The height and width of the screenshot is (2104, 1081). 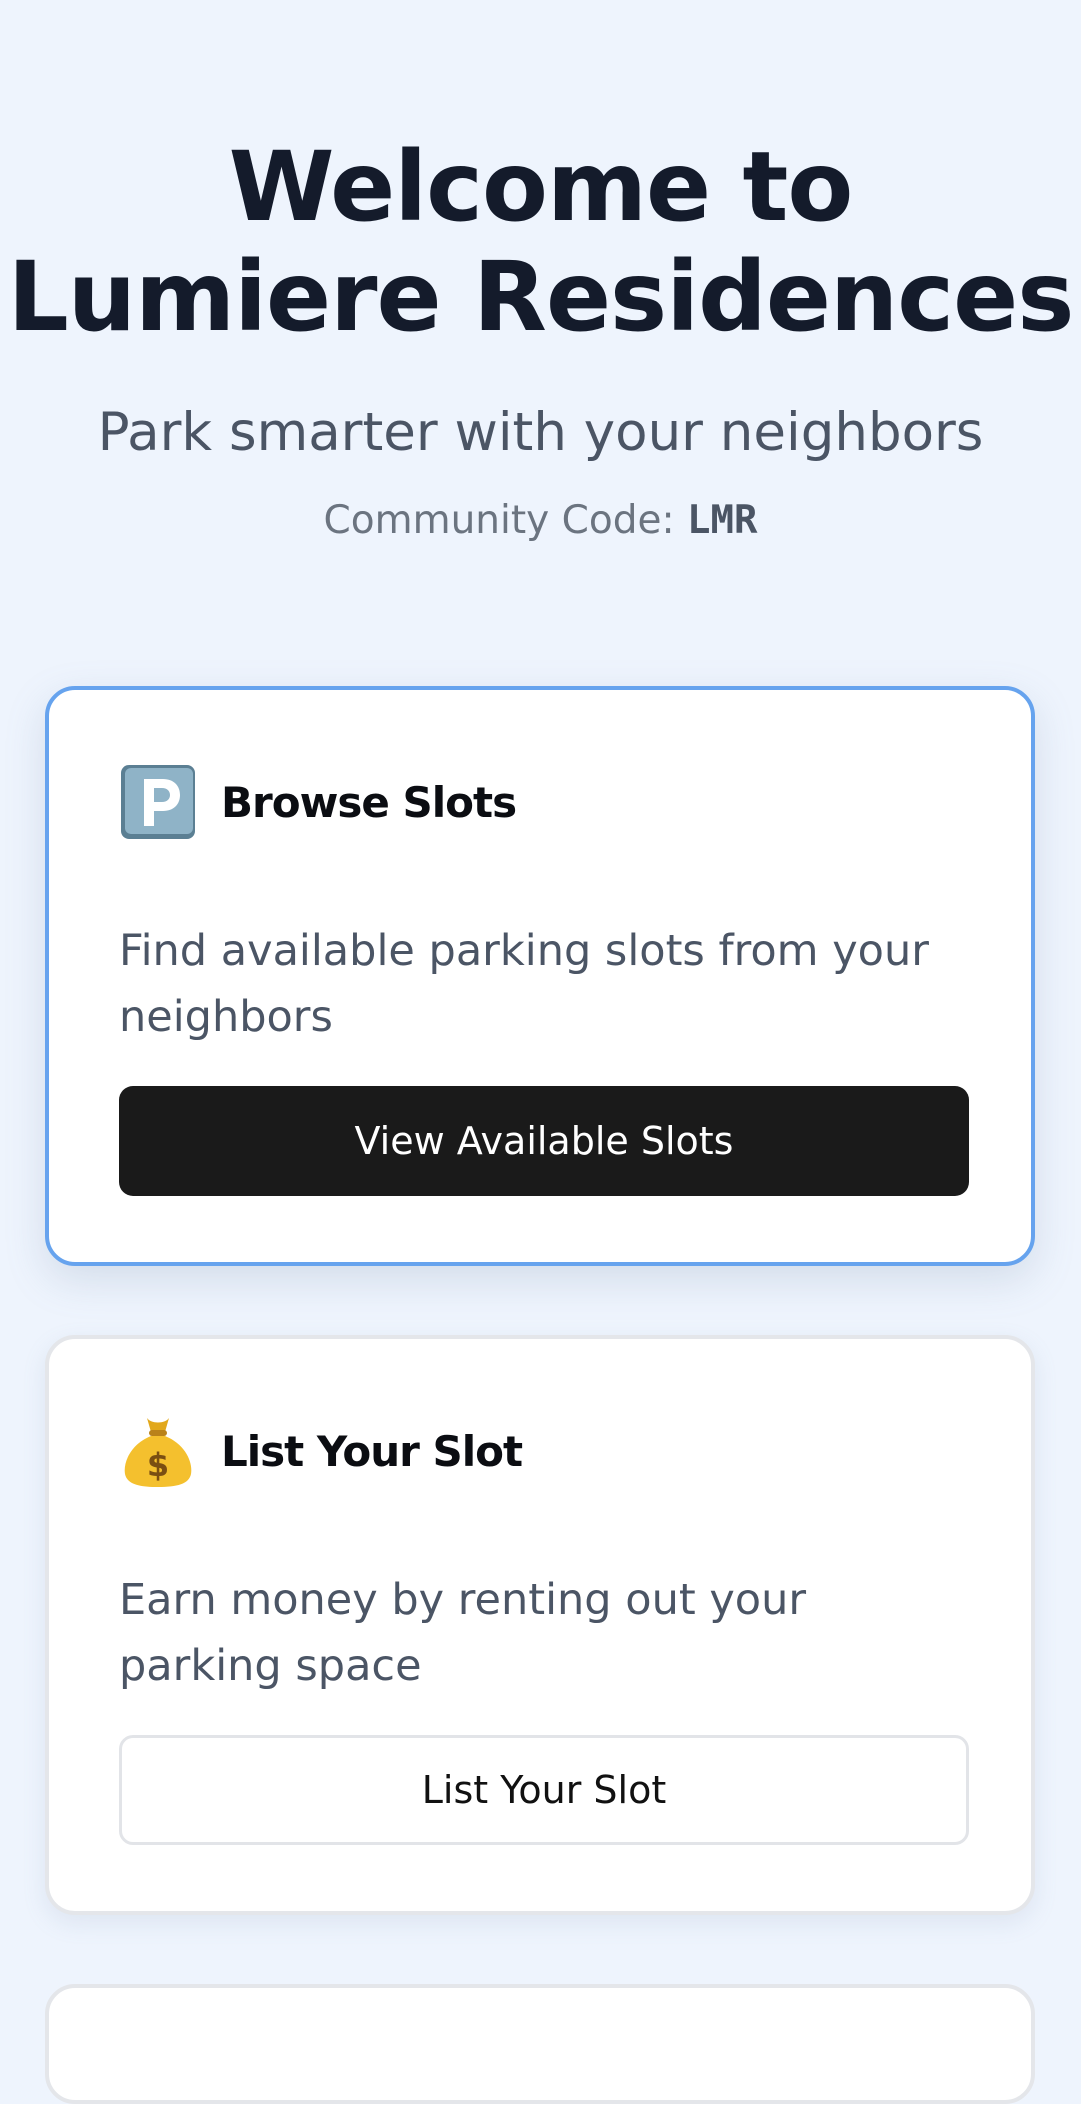 I want to click on community-code: Community Code: LMR, so click(x=540, y=521).